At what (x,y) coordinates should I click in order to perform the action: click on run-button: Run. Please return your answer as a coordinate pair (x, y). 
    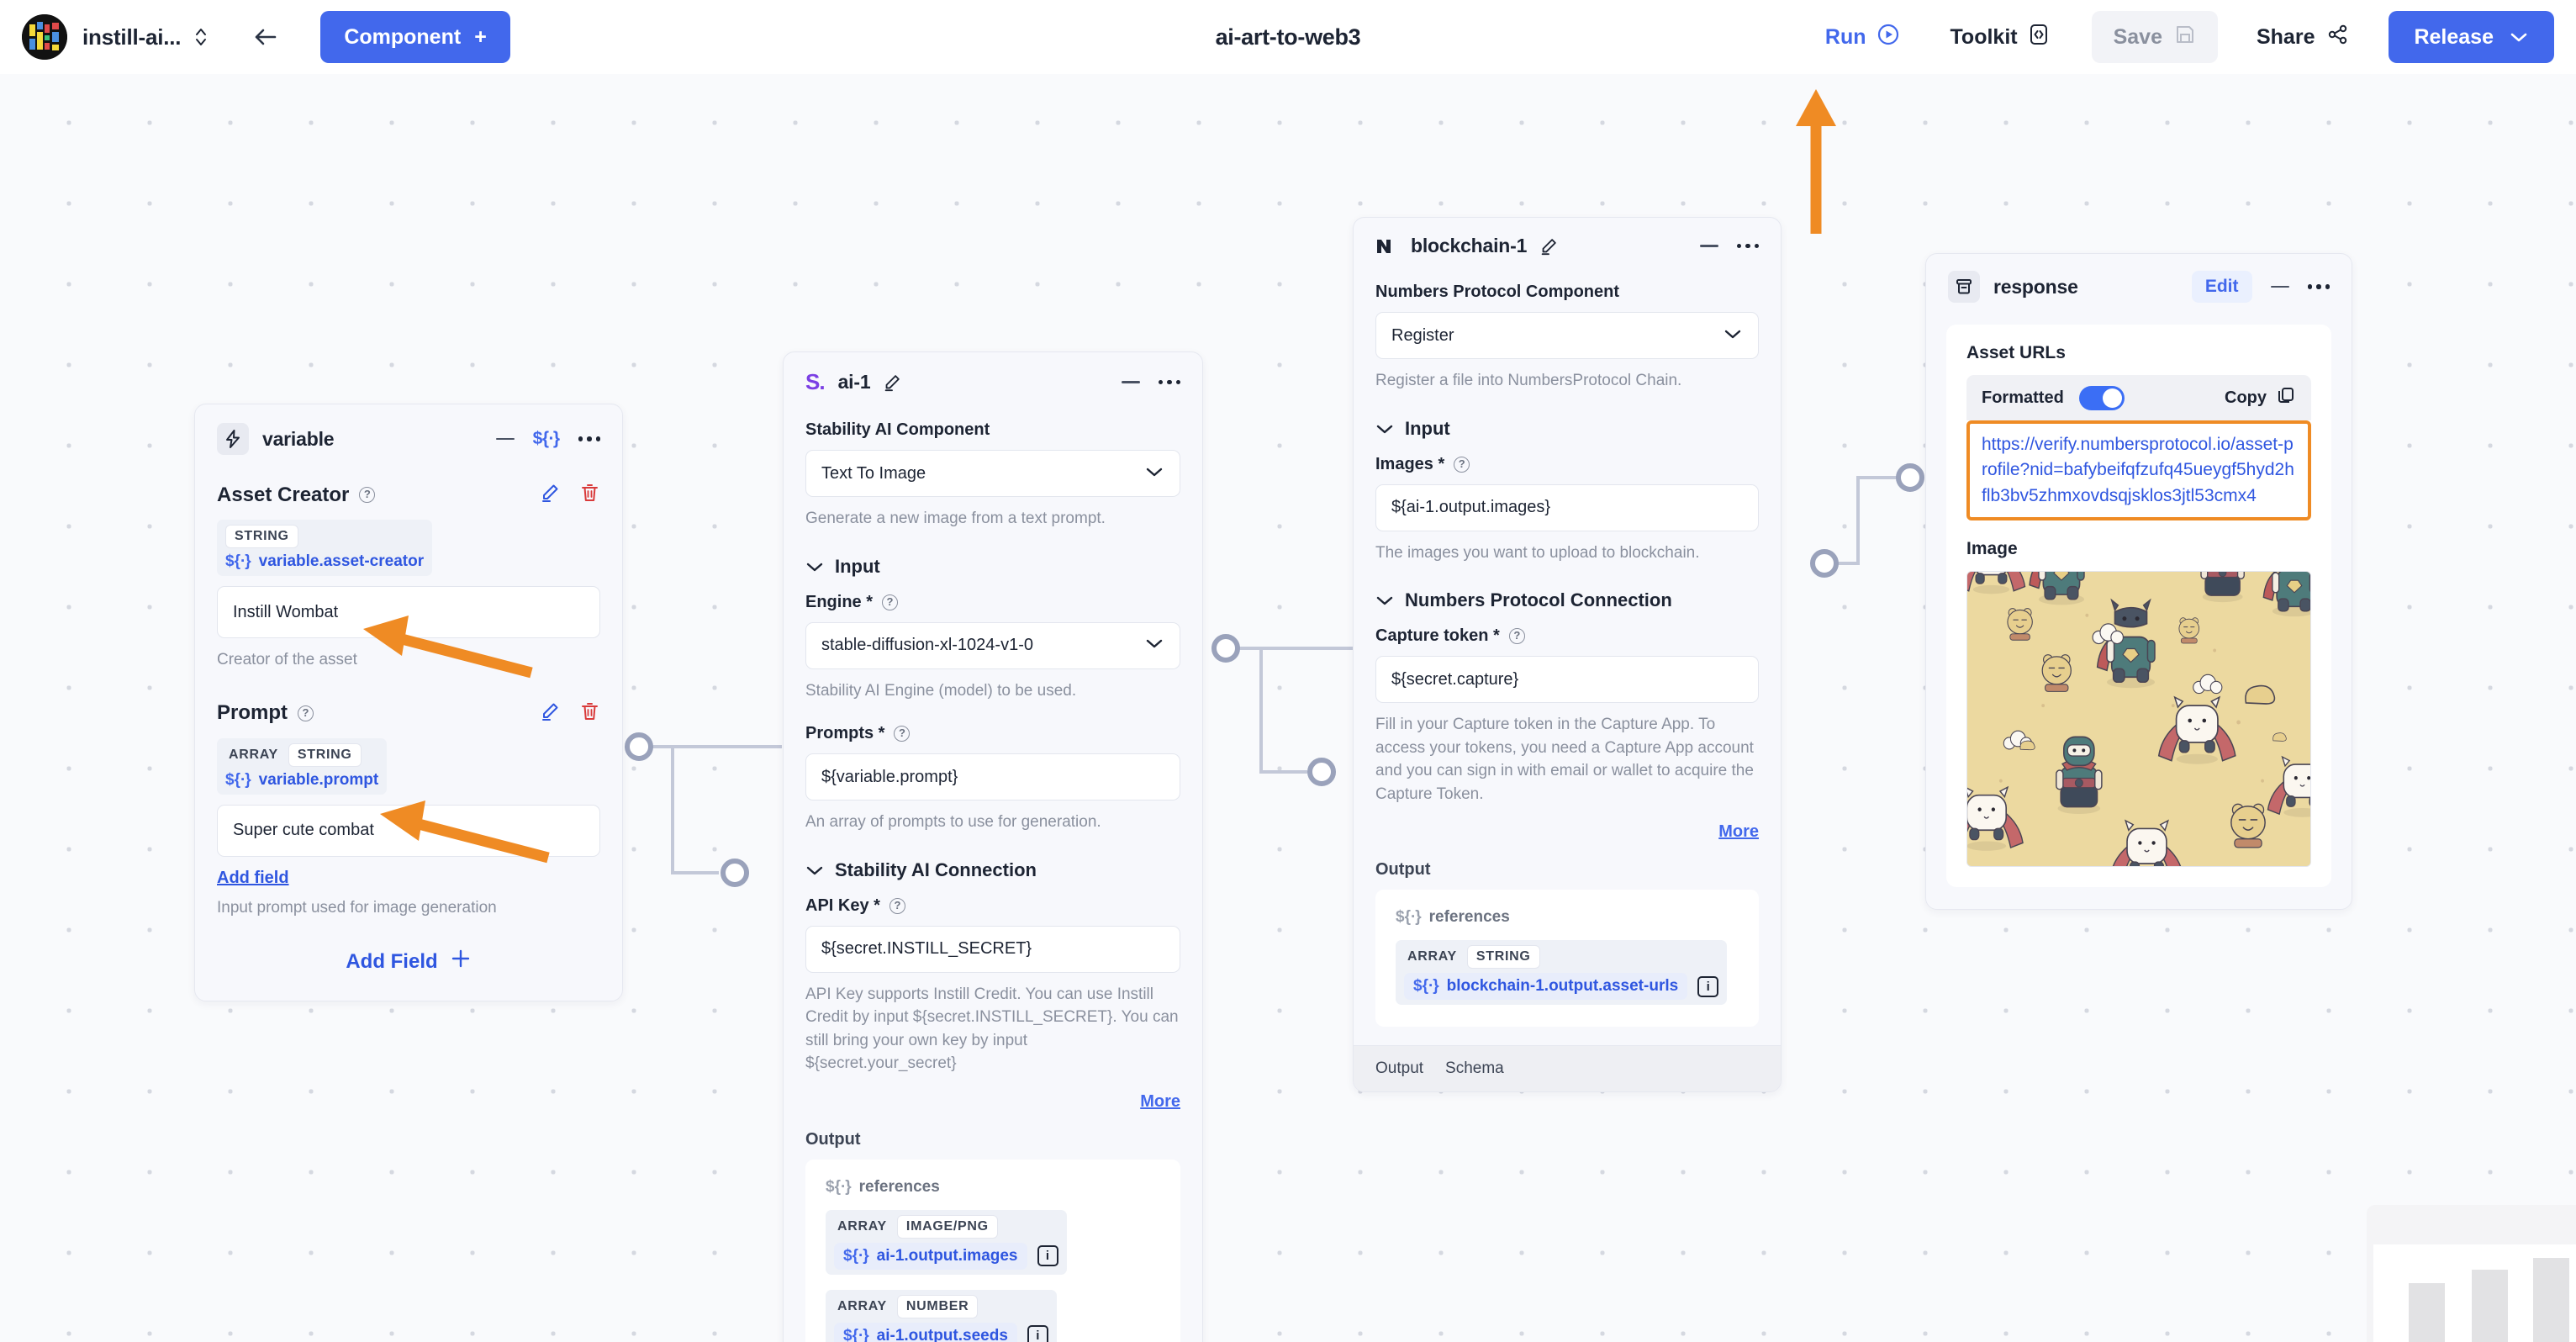
    Looking at the image, I should click on (1863, 37).